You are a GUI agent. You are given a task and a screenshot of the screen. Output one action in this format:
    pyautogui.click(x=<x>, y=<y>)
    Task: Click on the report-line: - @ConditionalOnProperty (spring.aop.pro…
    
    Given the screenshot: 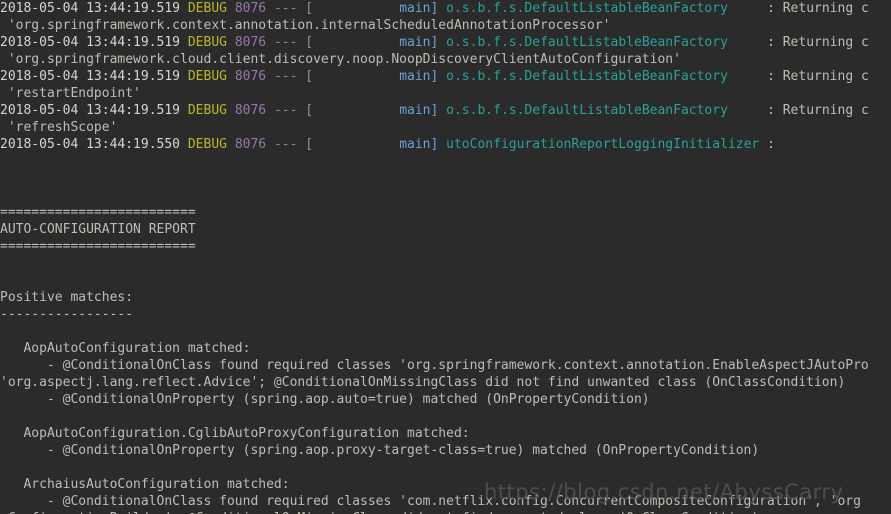 What is the action you would take?
    pyautogui.click(x=445, y=450)
    